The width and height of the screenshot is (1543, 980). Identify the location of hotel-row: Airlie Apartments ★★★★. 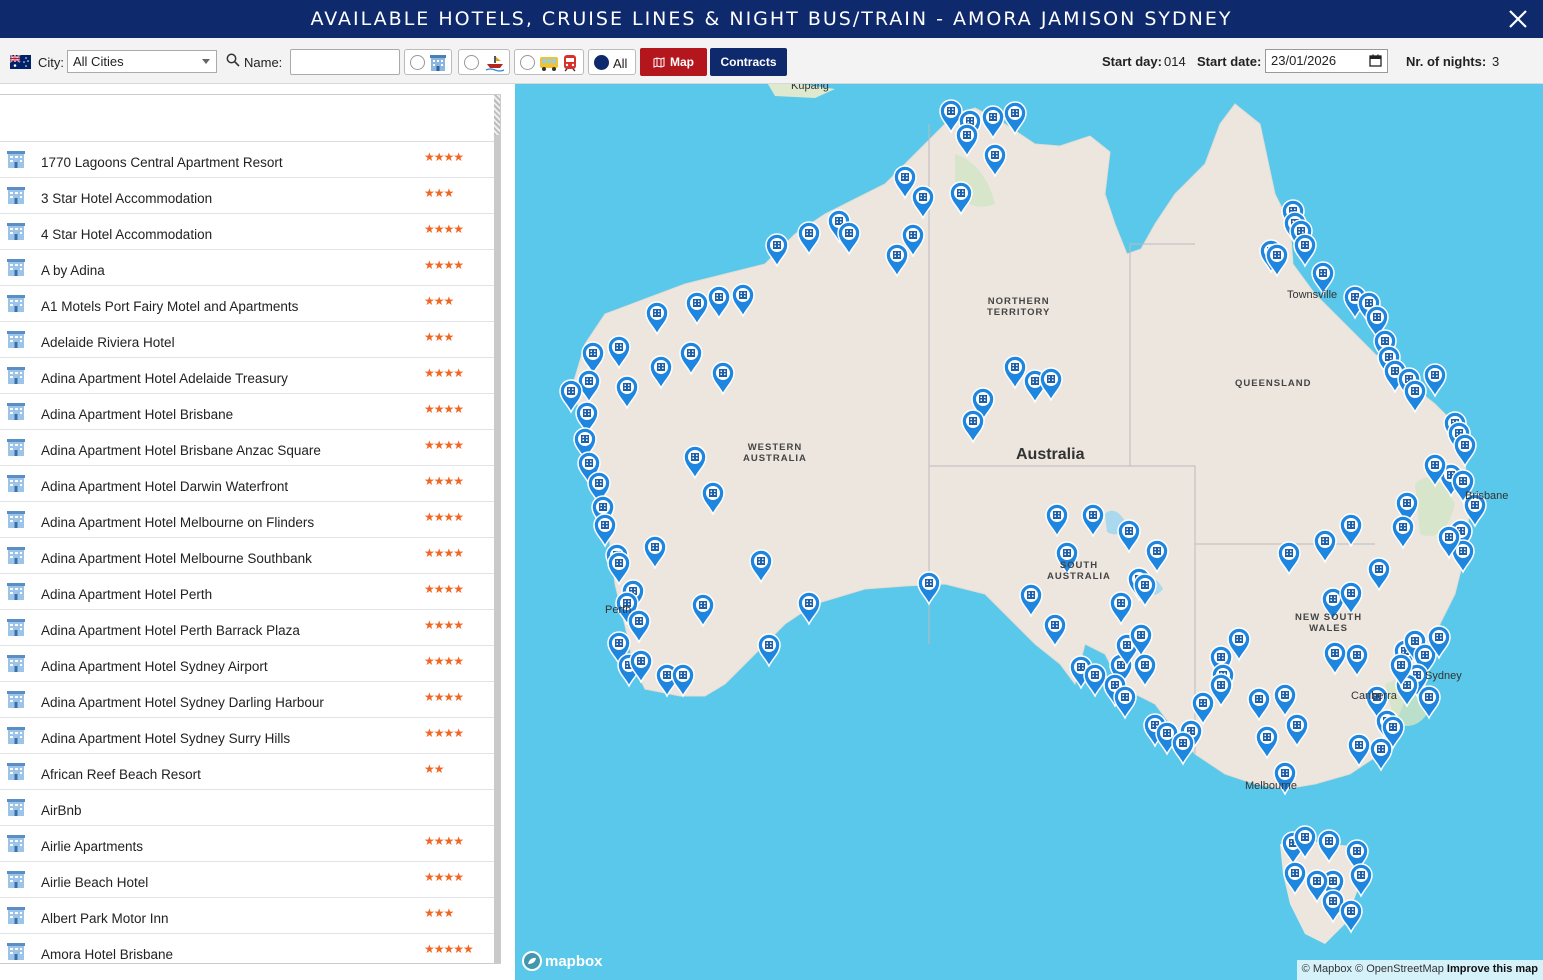
(247, 844).